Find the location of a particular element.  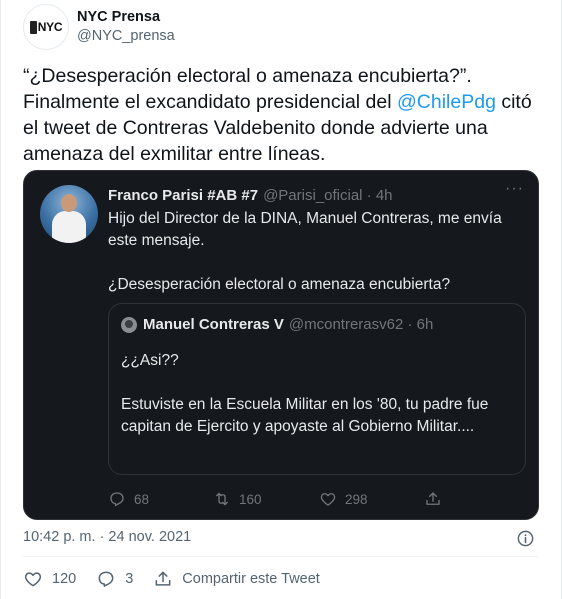

column-icon is located at coordinates (33, 27).